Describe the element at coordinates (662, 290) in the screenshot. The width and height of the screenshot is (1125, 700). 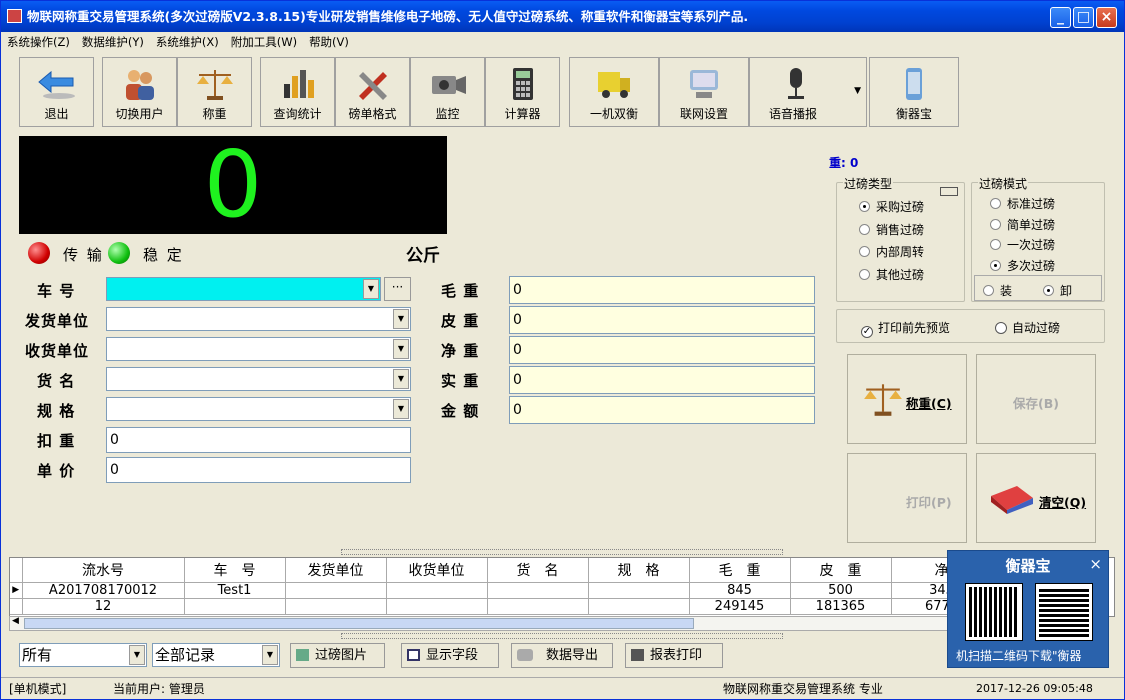
I see `gross-input: 0` at that location.